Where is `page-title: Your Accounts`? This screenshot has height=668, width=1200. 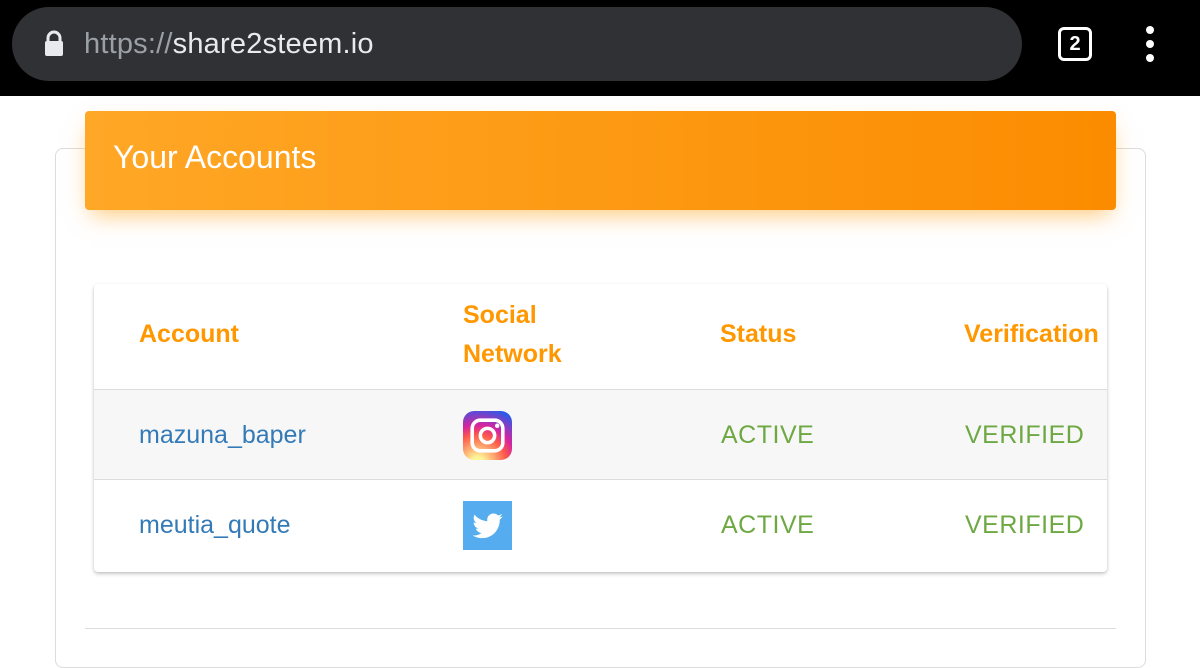
page-title: Your Accounts is located at coordinates (215, 157).